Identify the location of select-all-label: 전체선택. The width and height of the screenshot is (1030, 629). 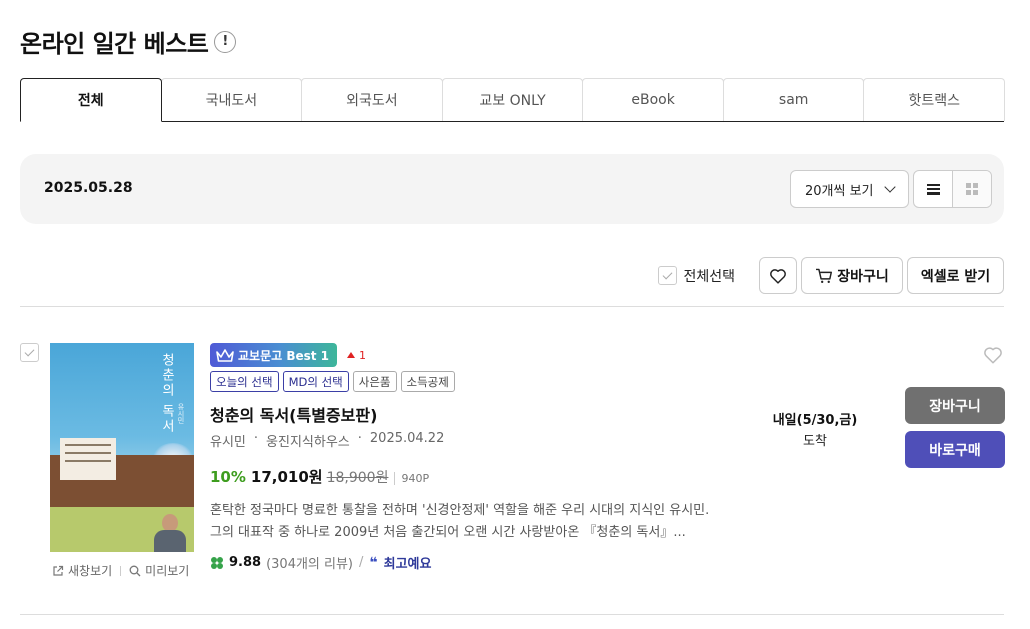
(709, 276).